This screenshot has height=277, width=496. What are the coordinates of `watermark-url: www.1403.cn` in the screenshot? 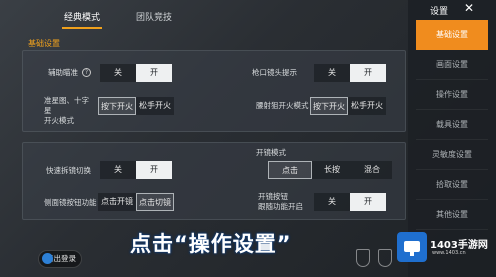 It's located at (449, 253).